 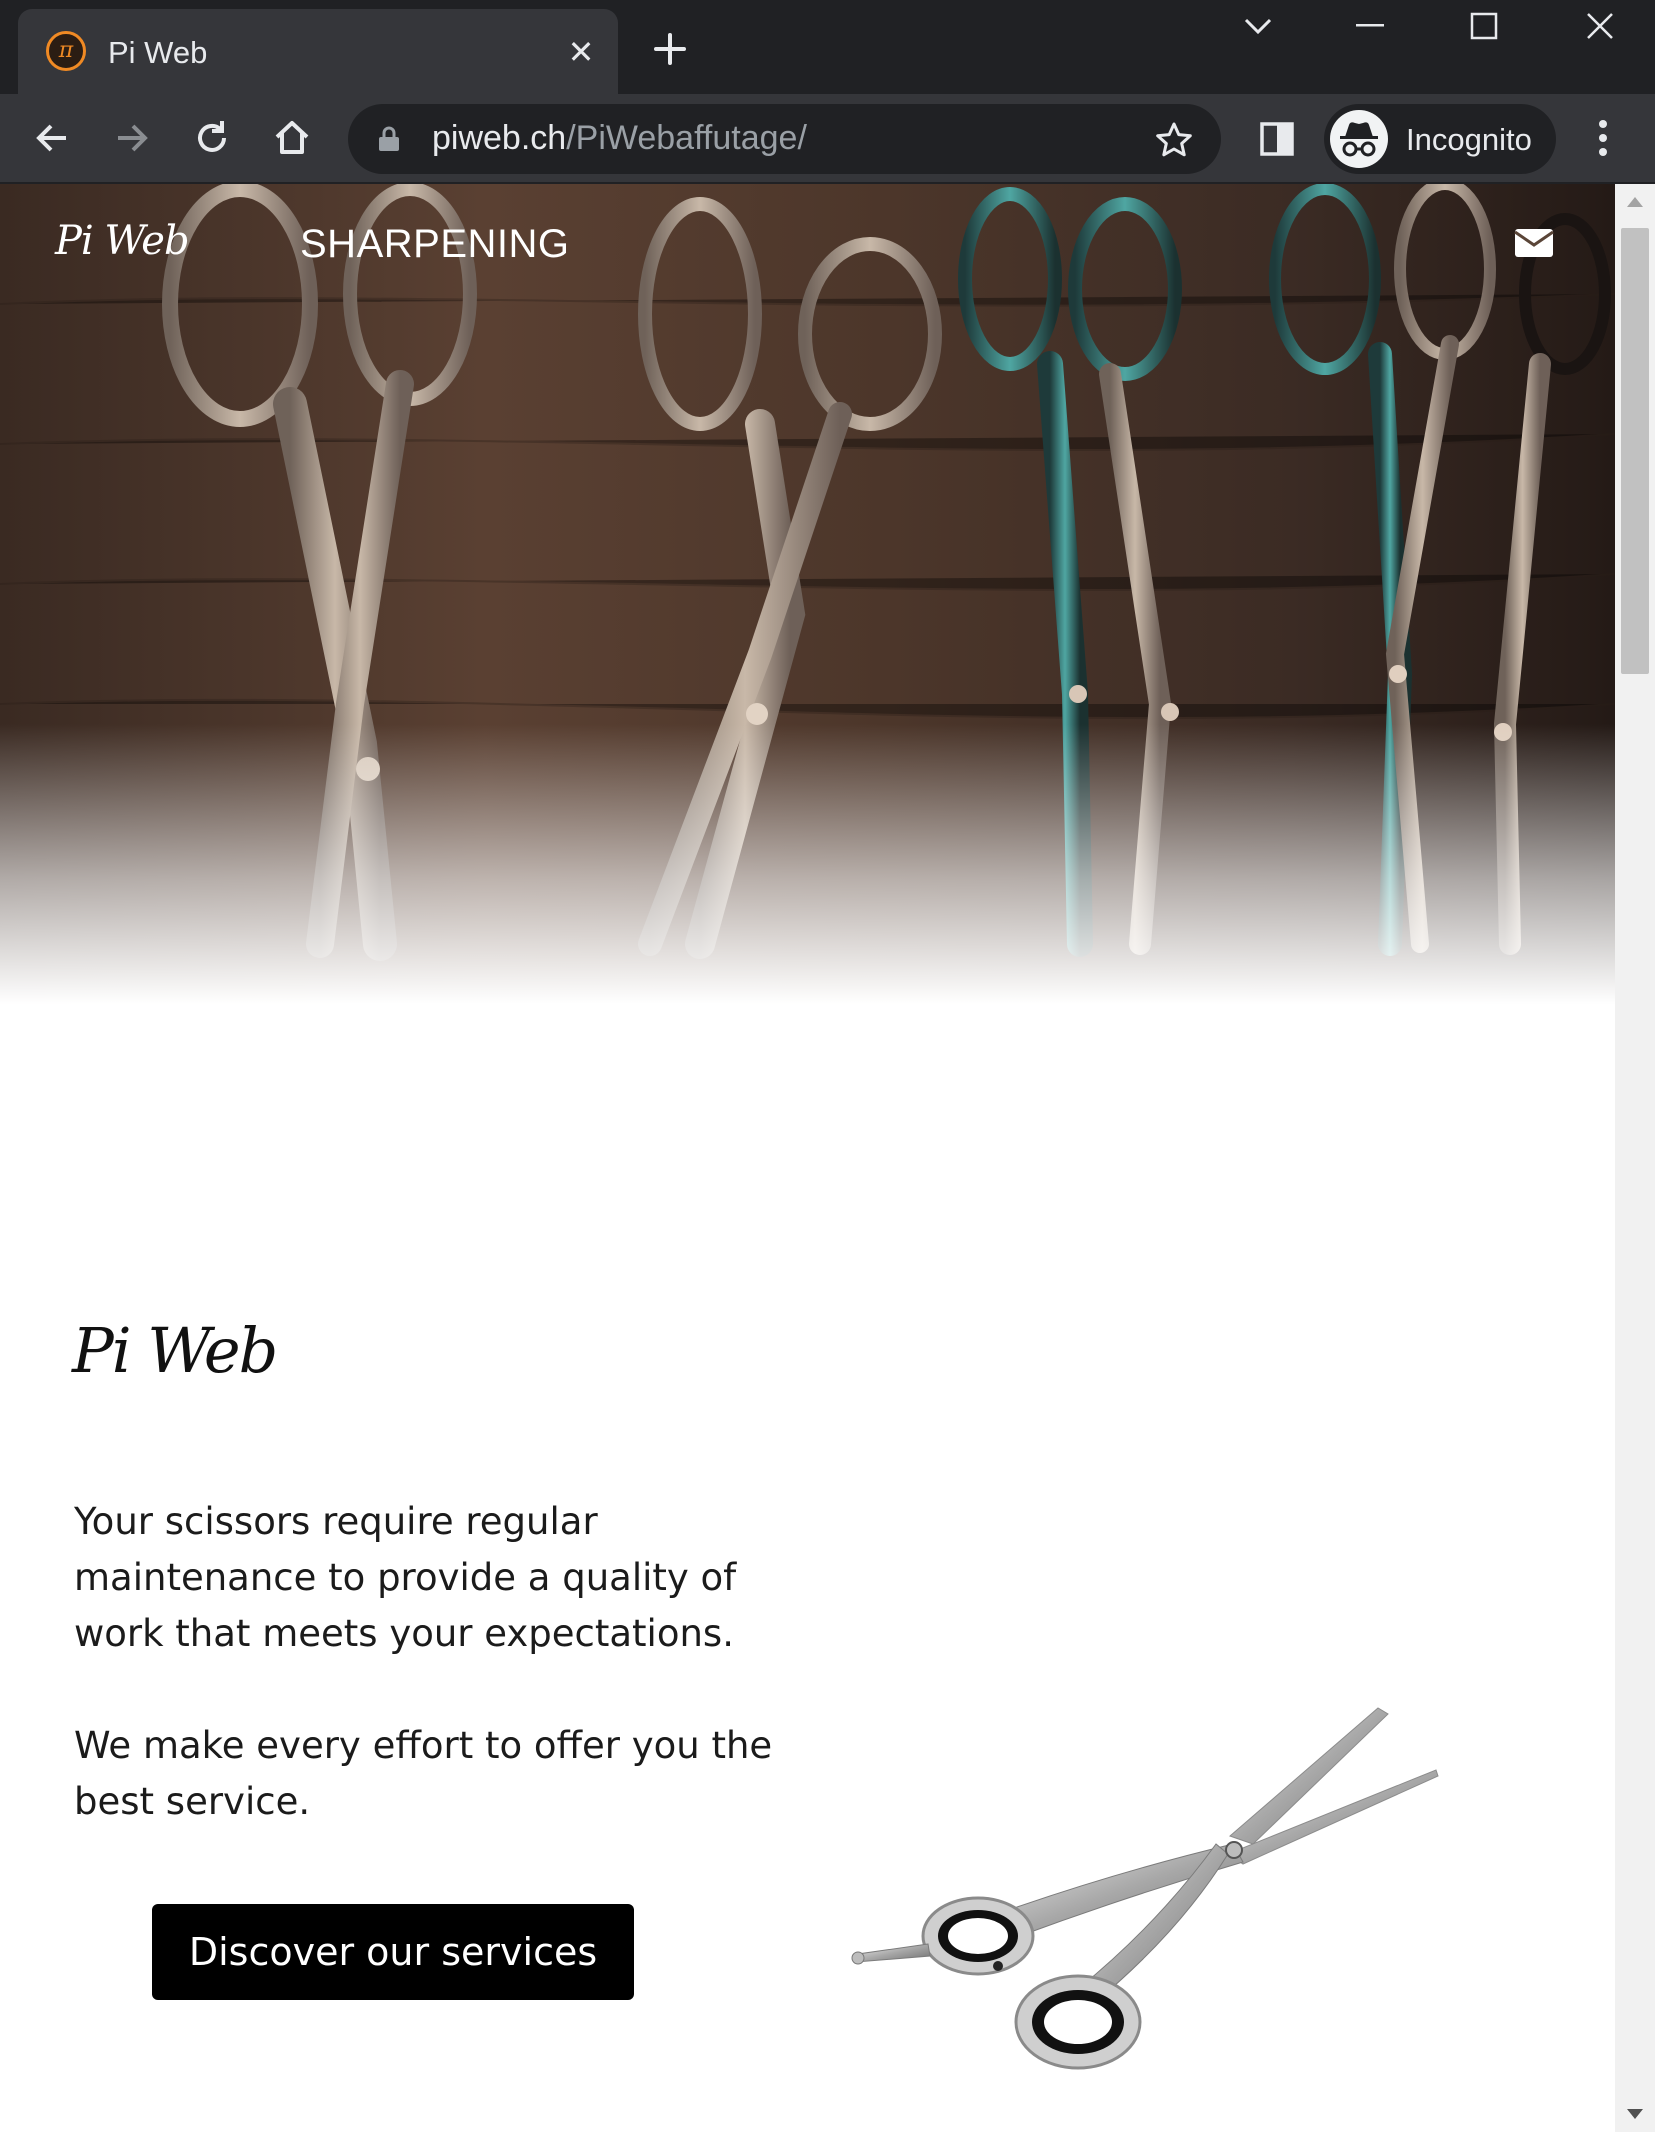 I want to click on scroll-up-arrow-icon, so click(x=1635, y=202).